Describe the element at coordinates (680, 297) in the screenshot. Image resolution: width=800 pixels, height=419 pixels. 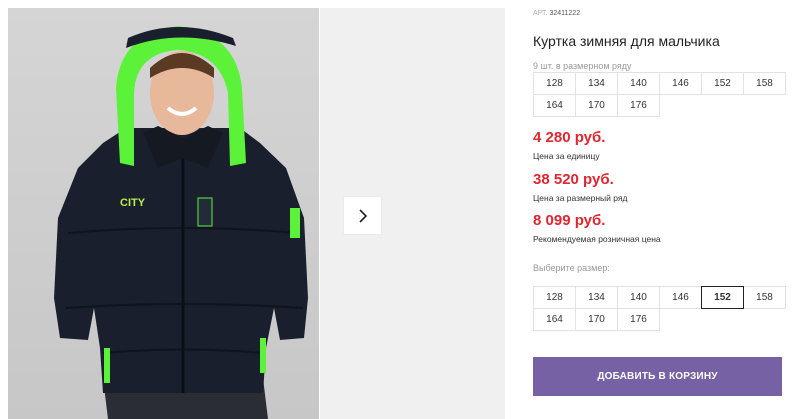
I see `size-option: 146` at that location.